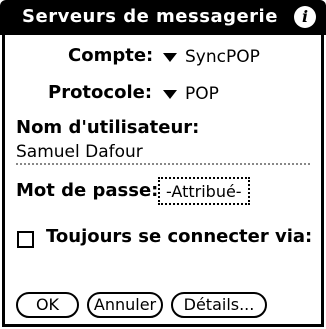 The image size is (326, 329). Describe the element at coordinates (100, 92) in the screenshot. I see `protocol-label: Protocole:` at that location.